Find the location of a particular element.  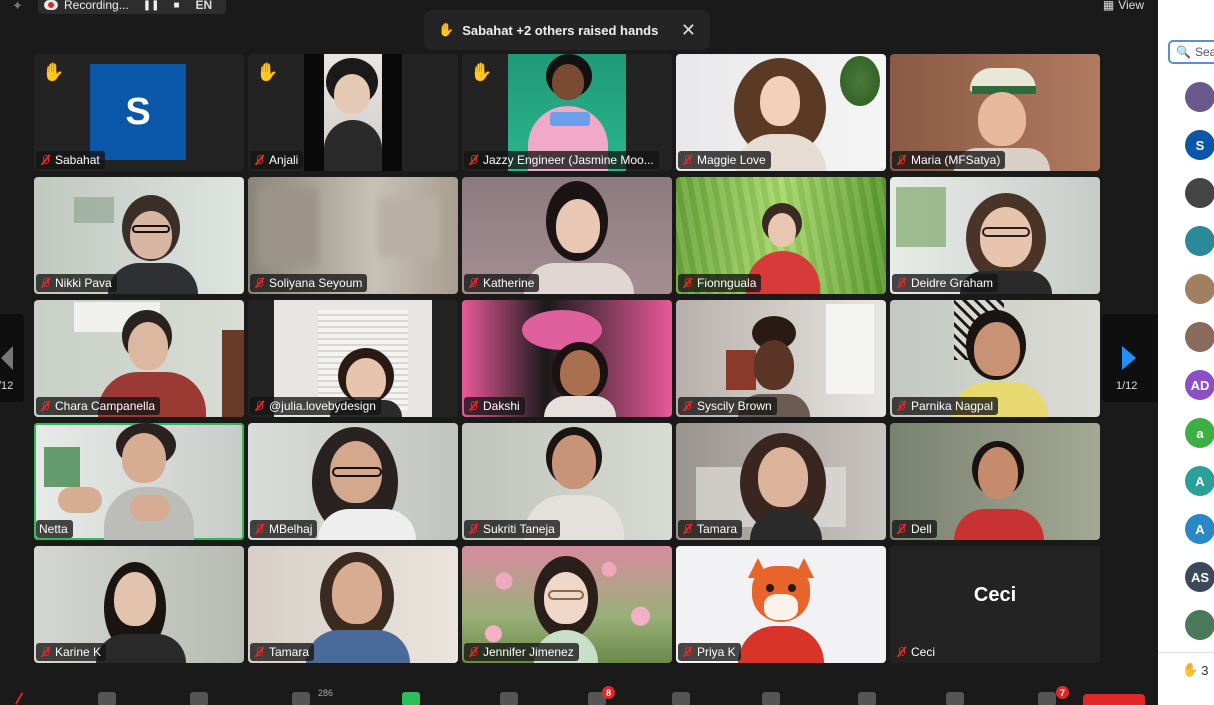

participant-name-tag: @julia.lovebydesign is located at coordinates (315, 406).